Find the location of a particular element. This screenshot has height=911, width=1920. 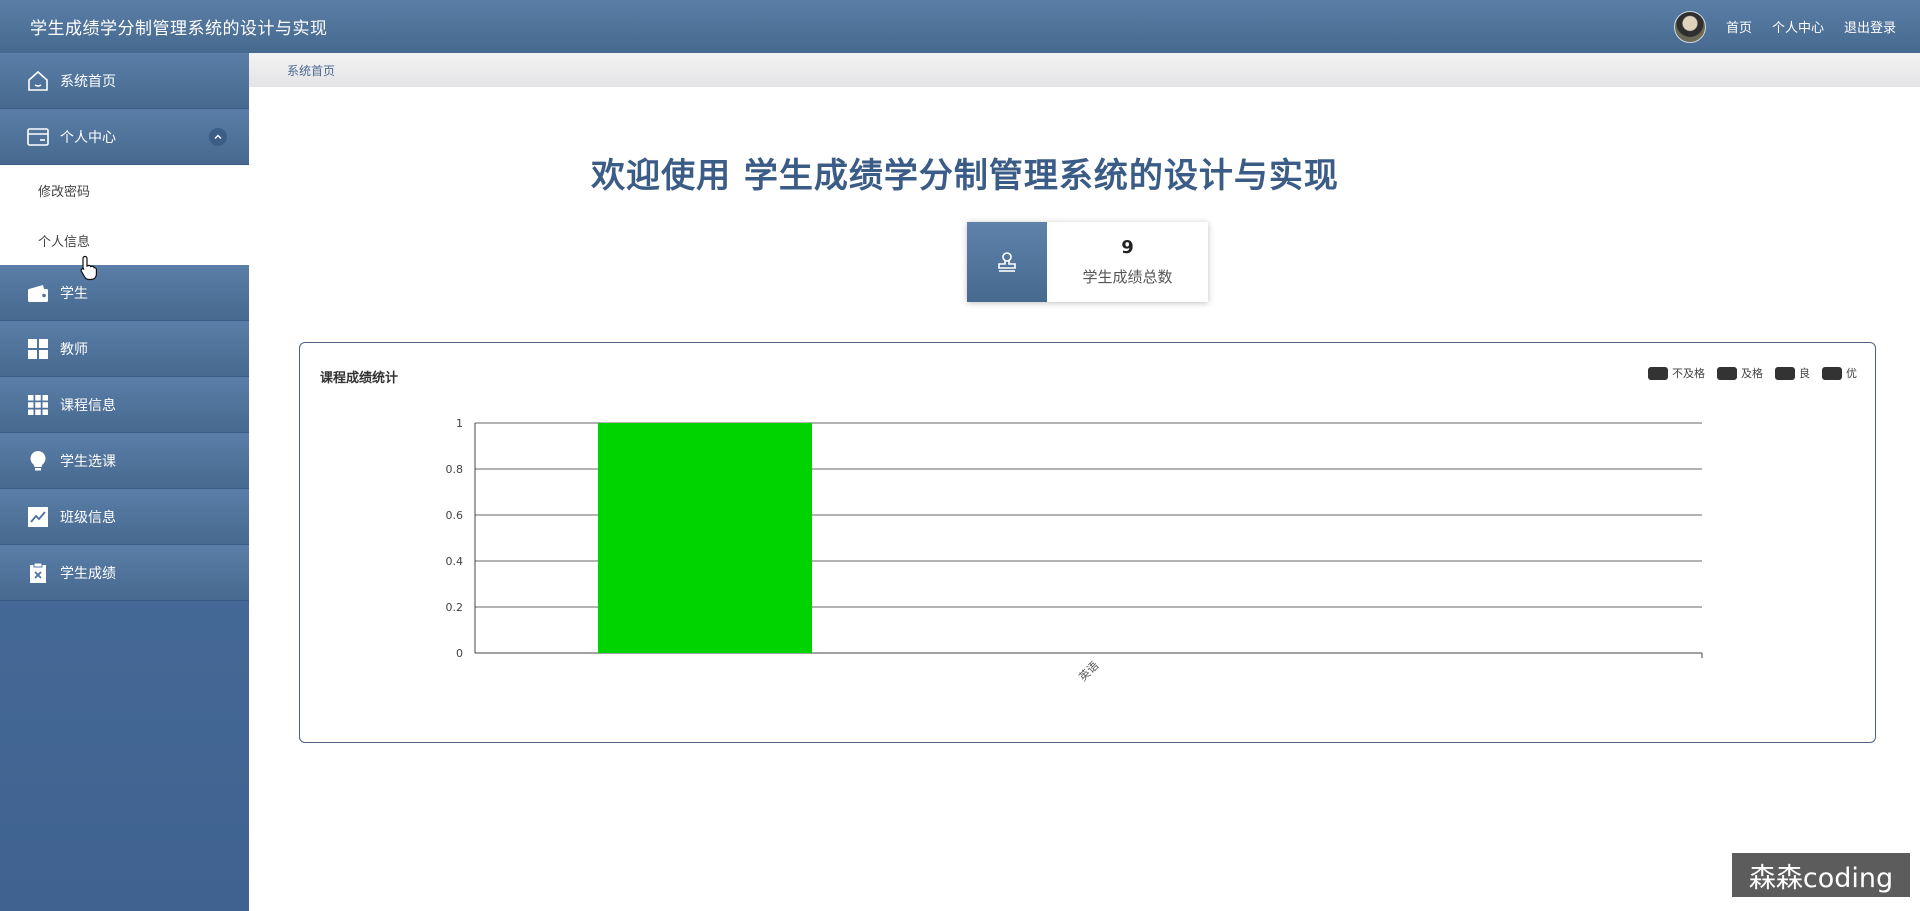

y-tick-label: 0.8 is located at coordinates (455, 469).